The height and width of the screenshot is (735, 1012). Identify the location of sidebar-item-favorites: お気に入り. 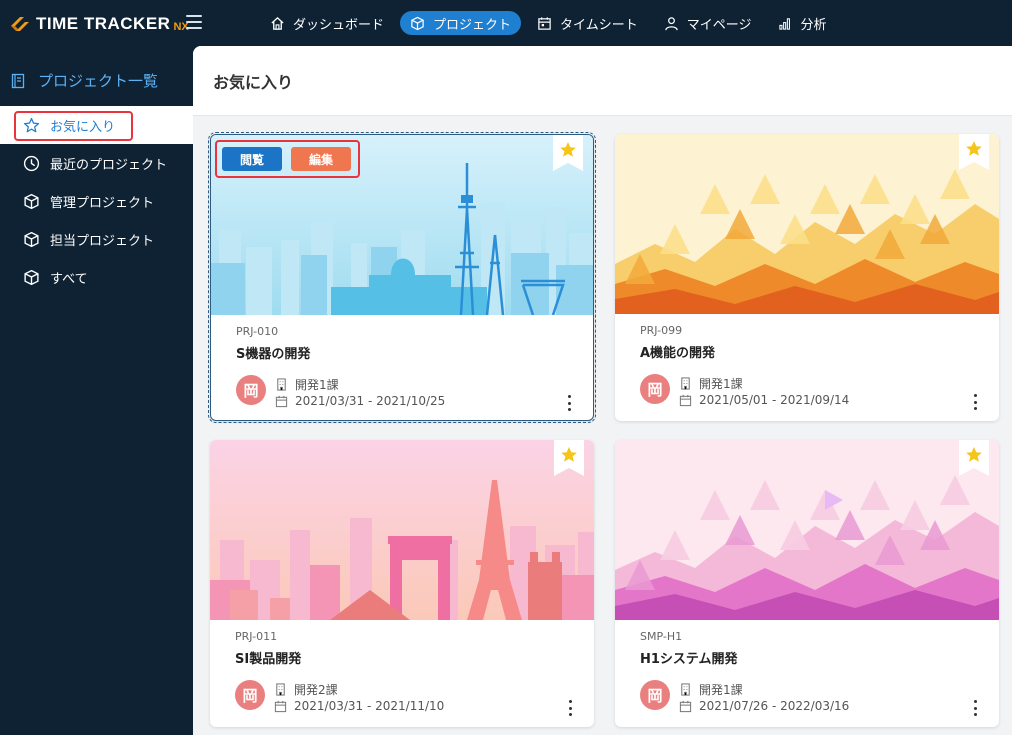
(96, 125).